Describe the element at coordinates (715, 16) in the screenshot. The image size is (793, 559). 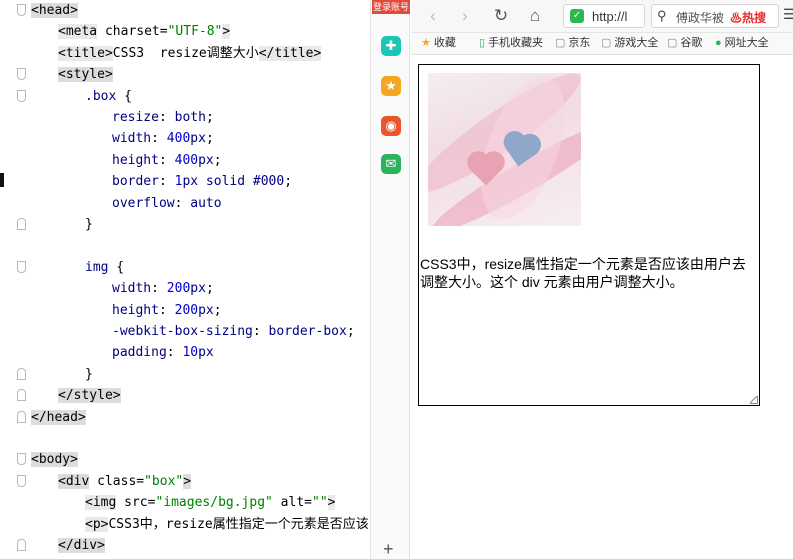
I see `search-input: ⚲ 傅政华被 ♨热搜` at that location.